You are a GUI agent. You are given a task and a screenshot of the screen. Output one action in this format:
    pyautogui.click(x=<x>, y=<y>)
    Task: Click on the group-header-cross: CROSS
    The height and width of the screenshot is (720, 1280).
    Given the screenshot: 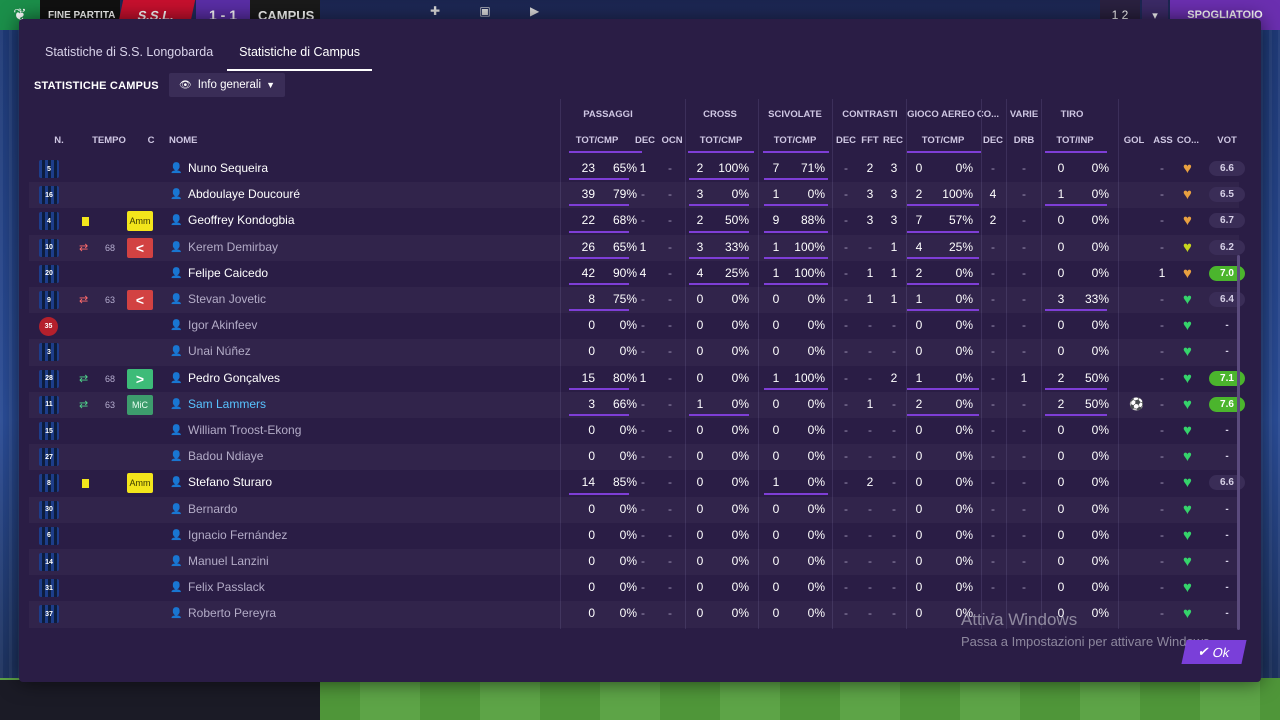 What is the action you would take?
    pyautogui.click(x=720, y=114)
    